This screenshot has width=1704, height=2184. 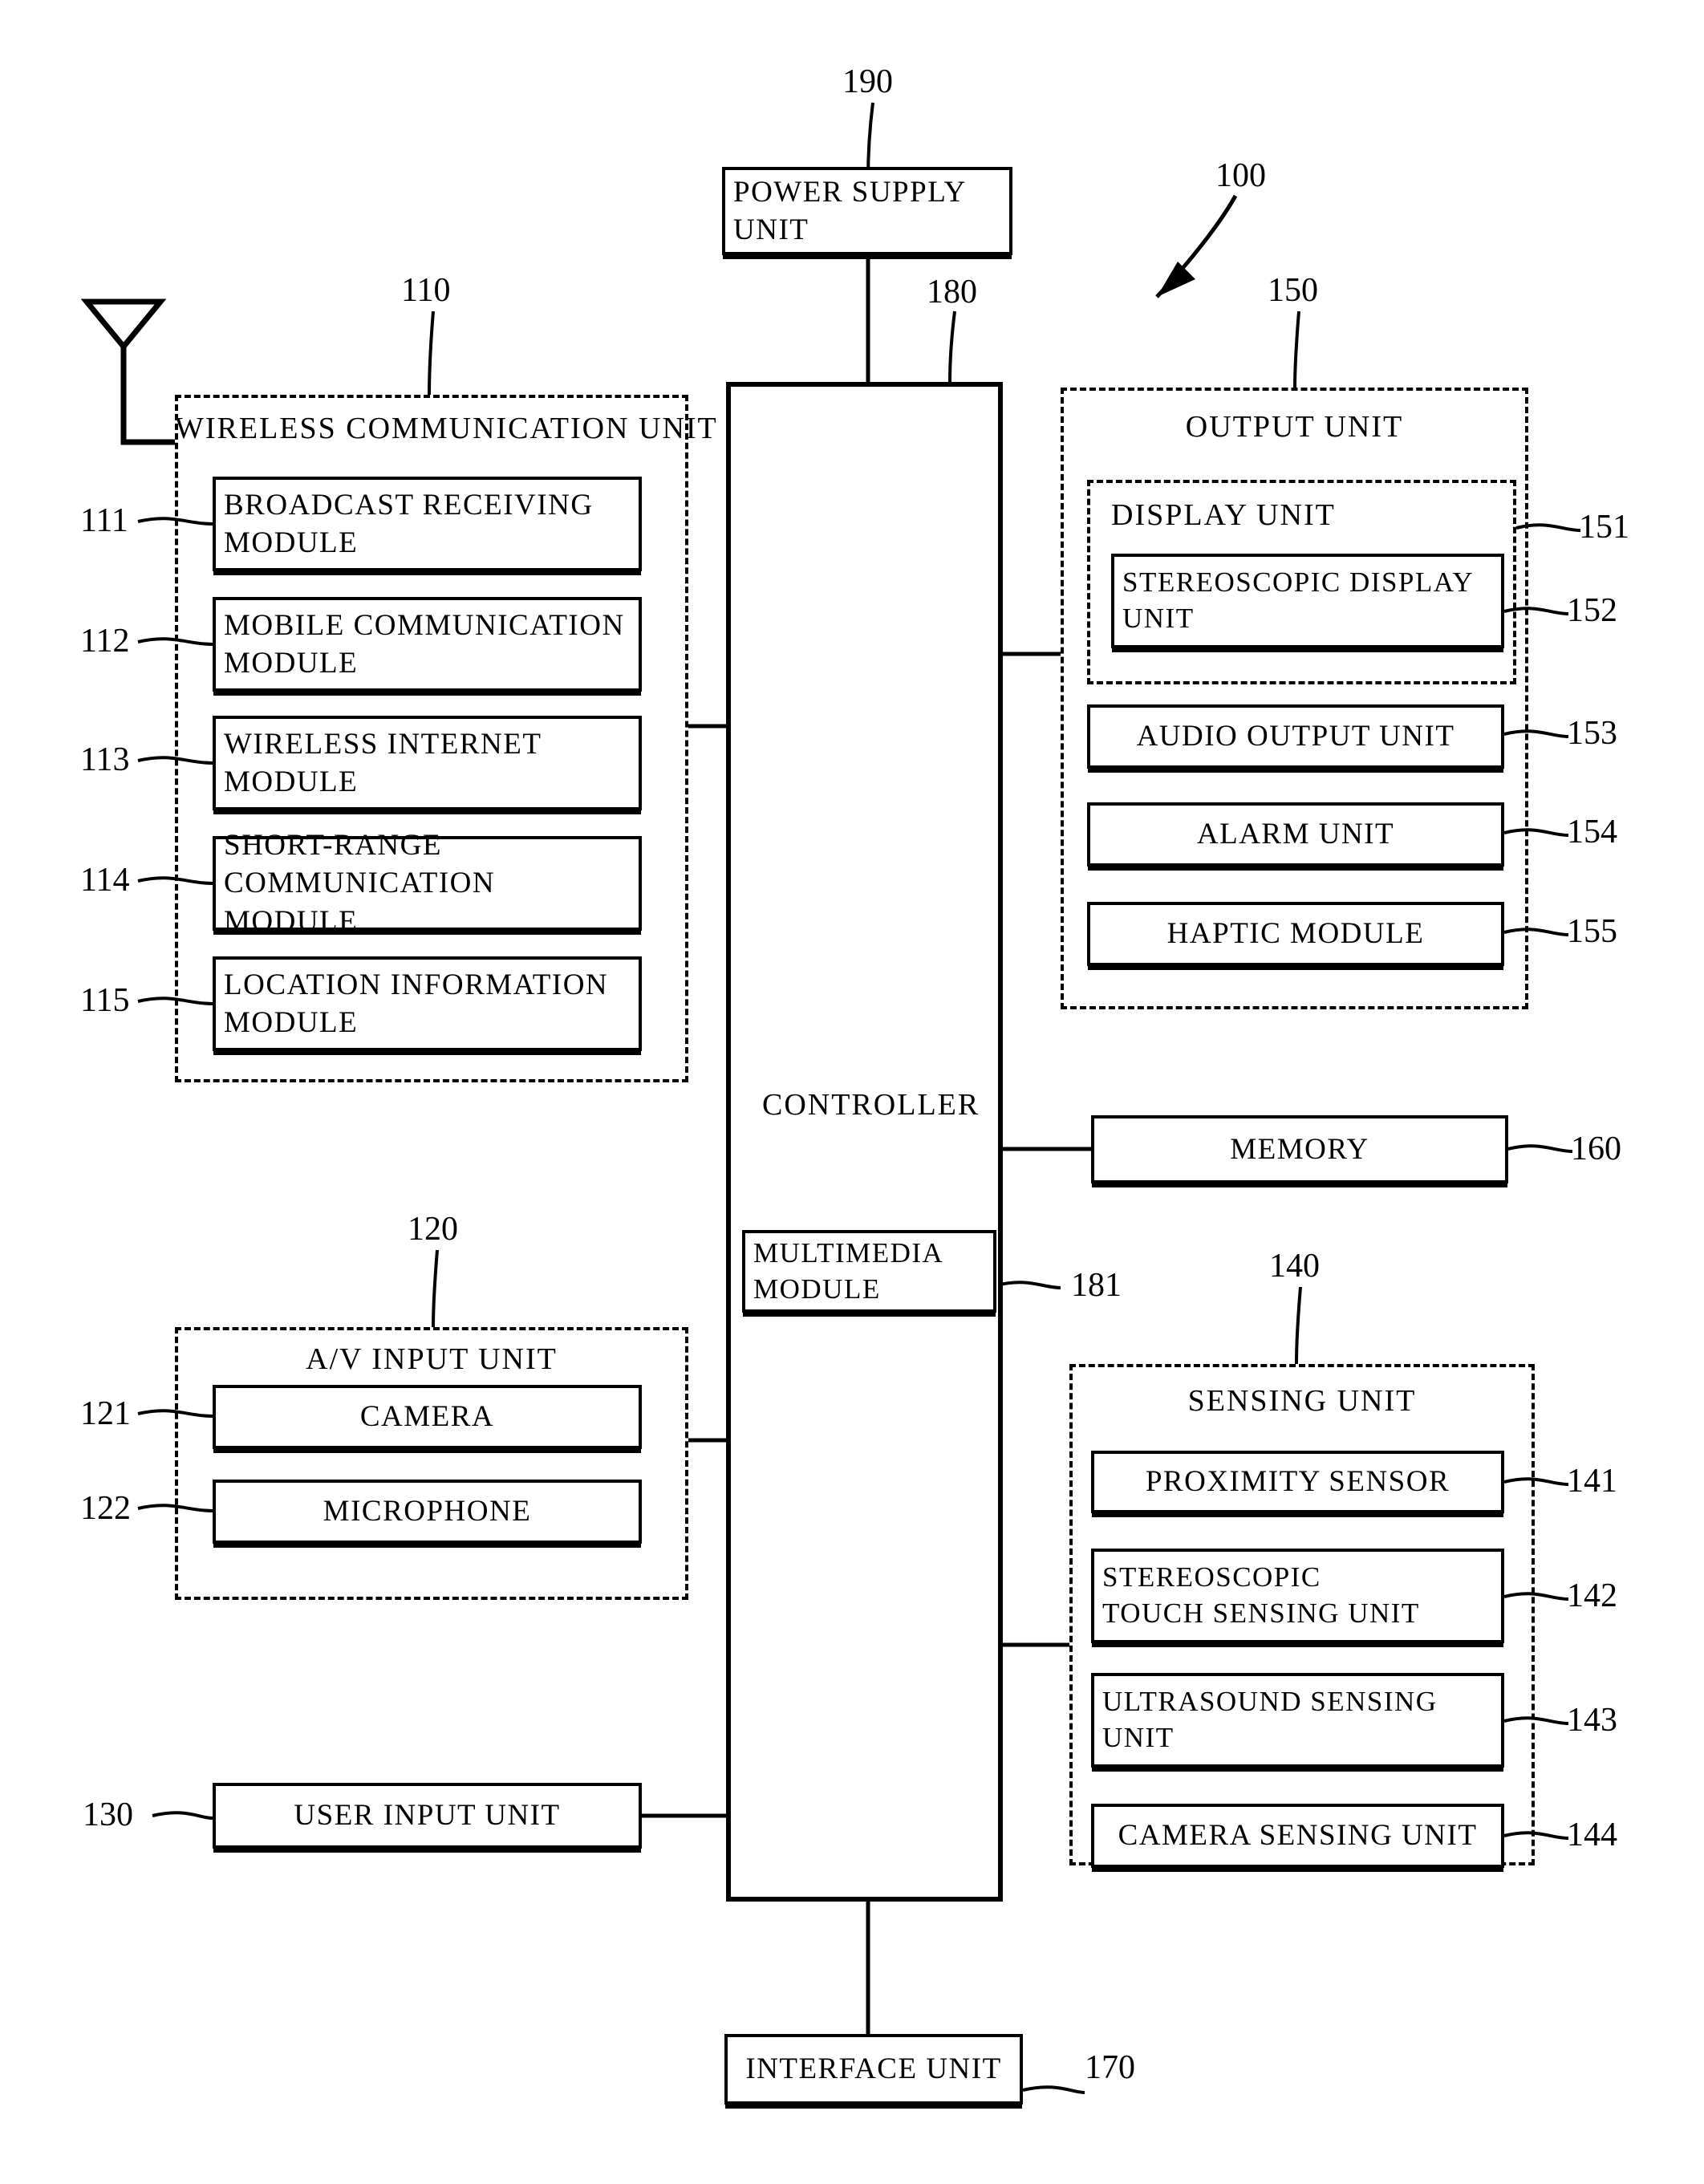 I want to click on camera-label: CAMERA, so click(x=427, y=1417).